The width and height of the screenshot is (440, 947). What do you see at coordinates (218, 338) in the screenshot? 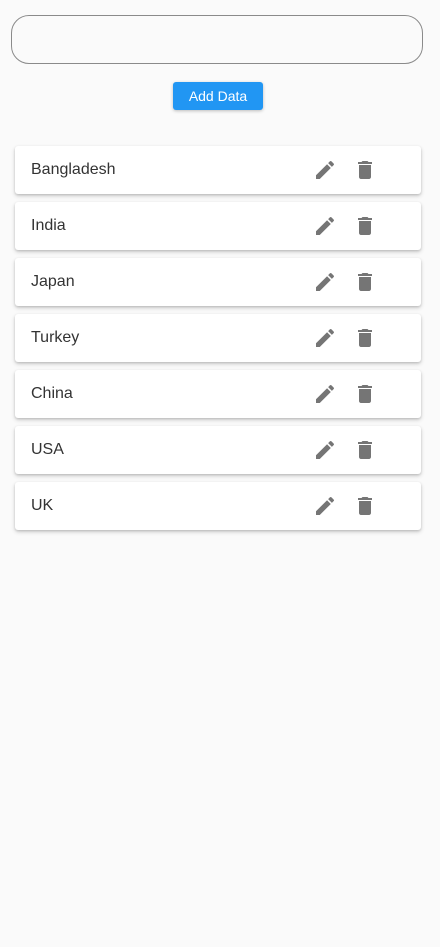
I see `list-item: Turkey` at bounding box center [218, 338].